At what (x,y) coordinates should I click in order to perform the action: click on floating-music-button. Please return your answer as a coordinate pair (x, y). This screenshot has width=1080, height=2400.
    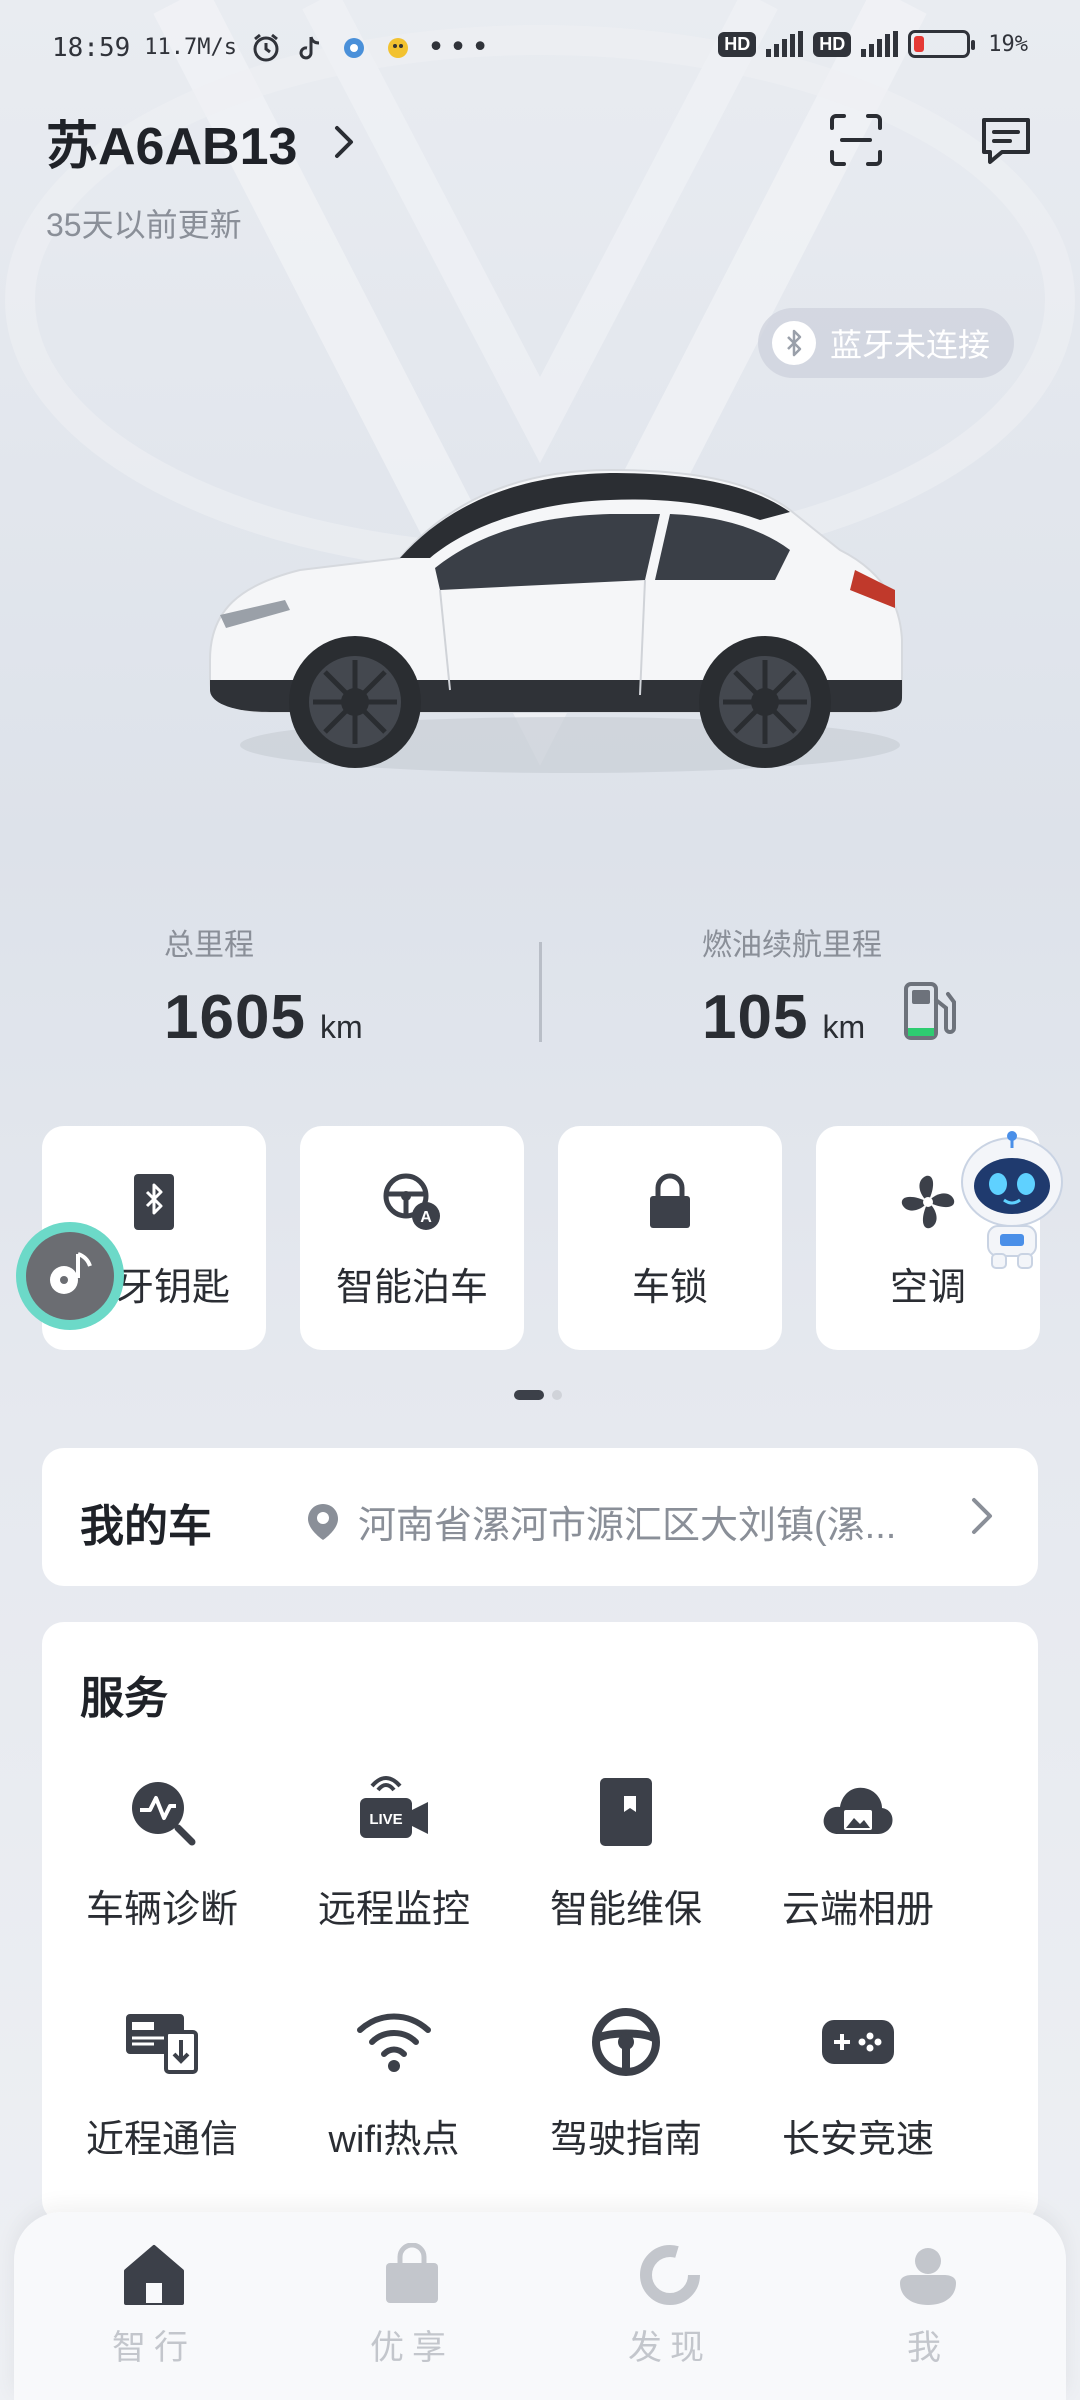
    Looking at the image, I should click on (70, 1276).